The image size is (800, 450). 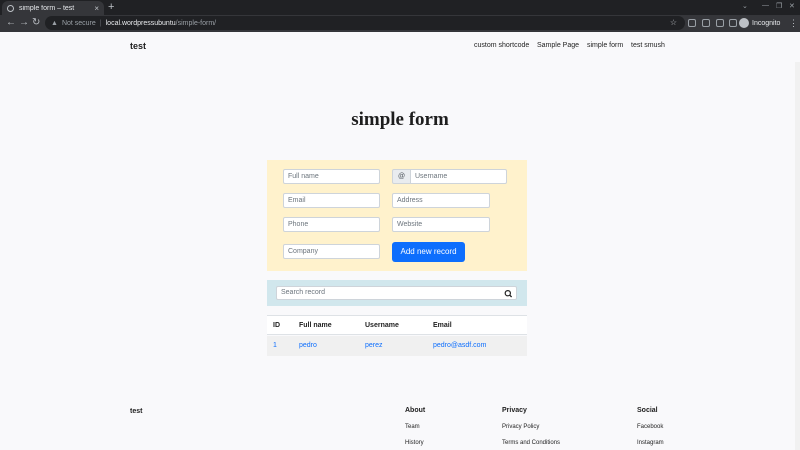 I want to click on close-tab-icon: ×, so click(x=96, y=8).